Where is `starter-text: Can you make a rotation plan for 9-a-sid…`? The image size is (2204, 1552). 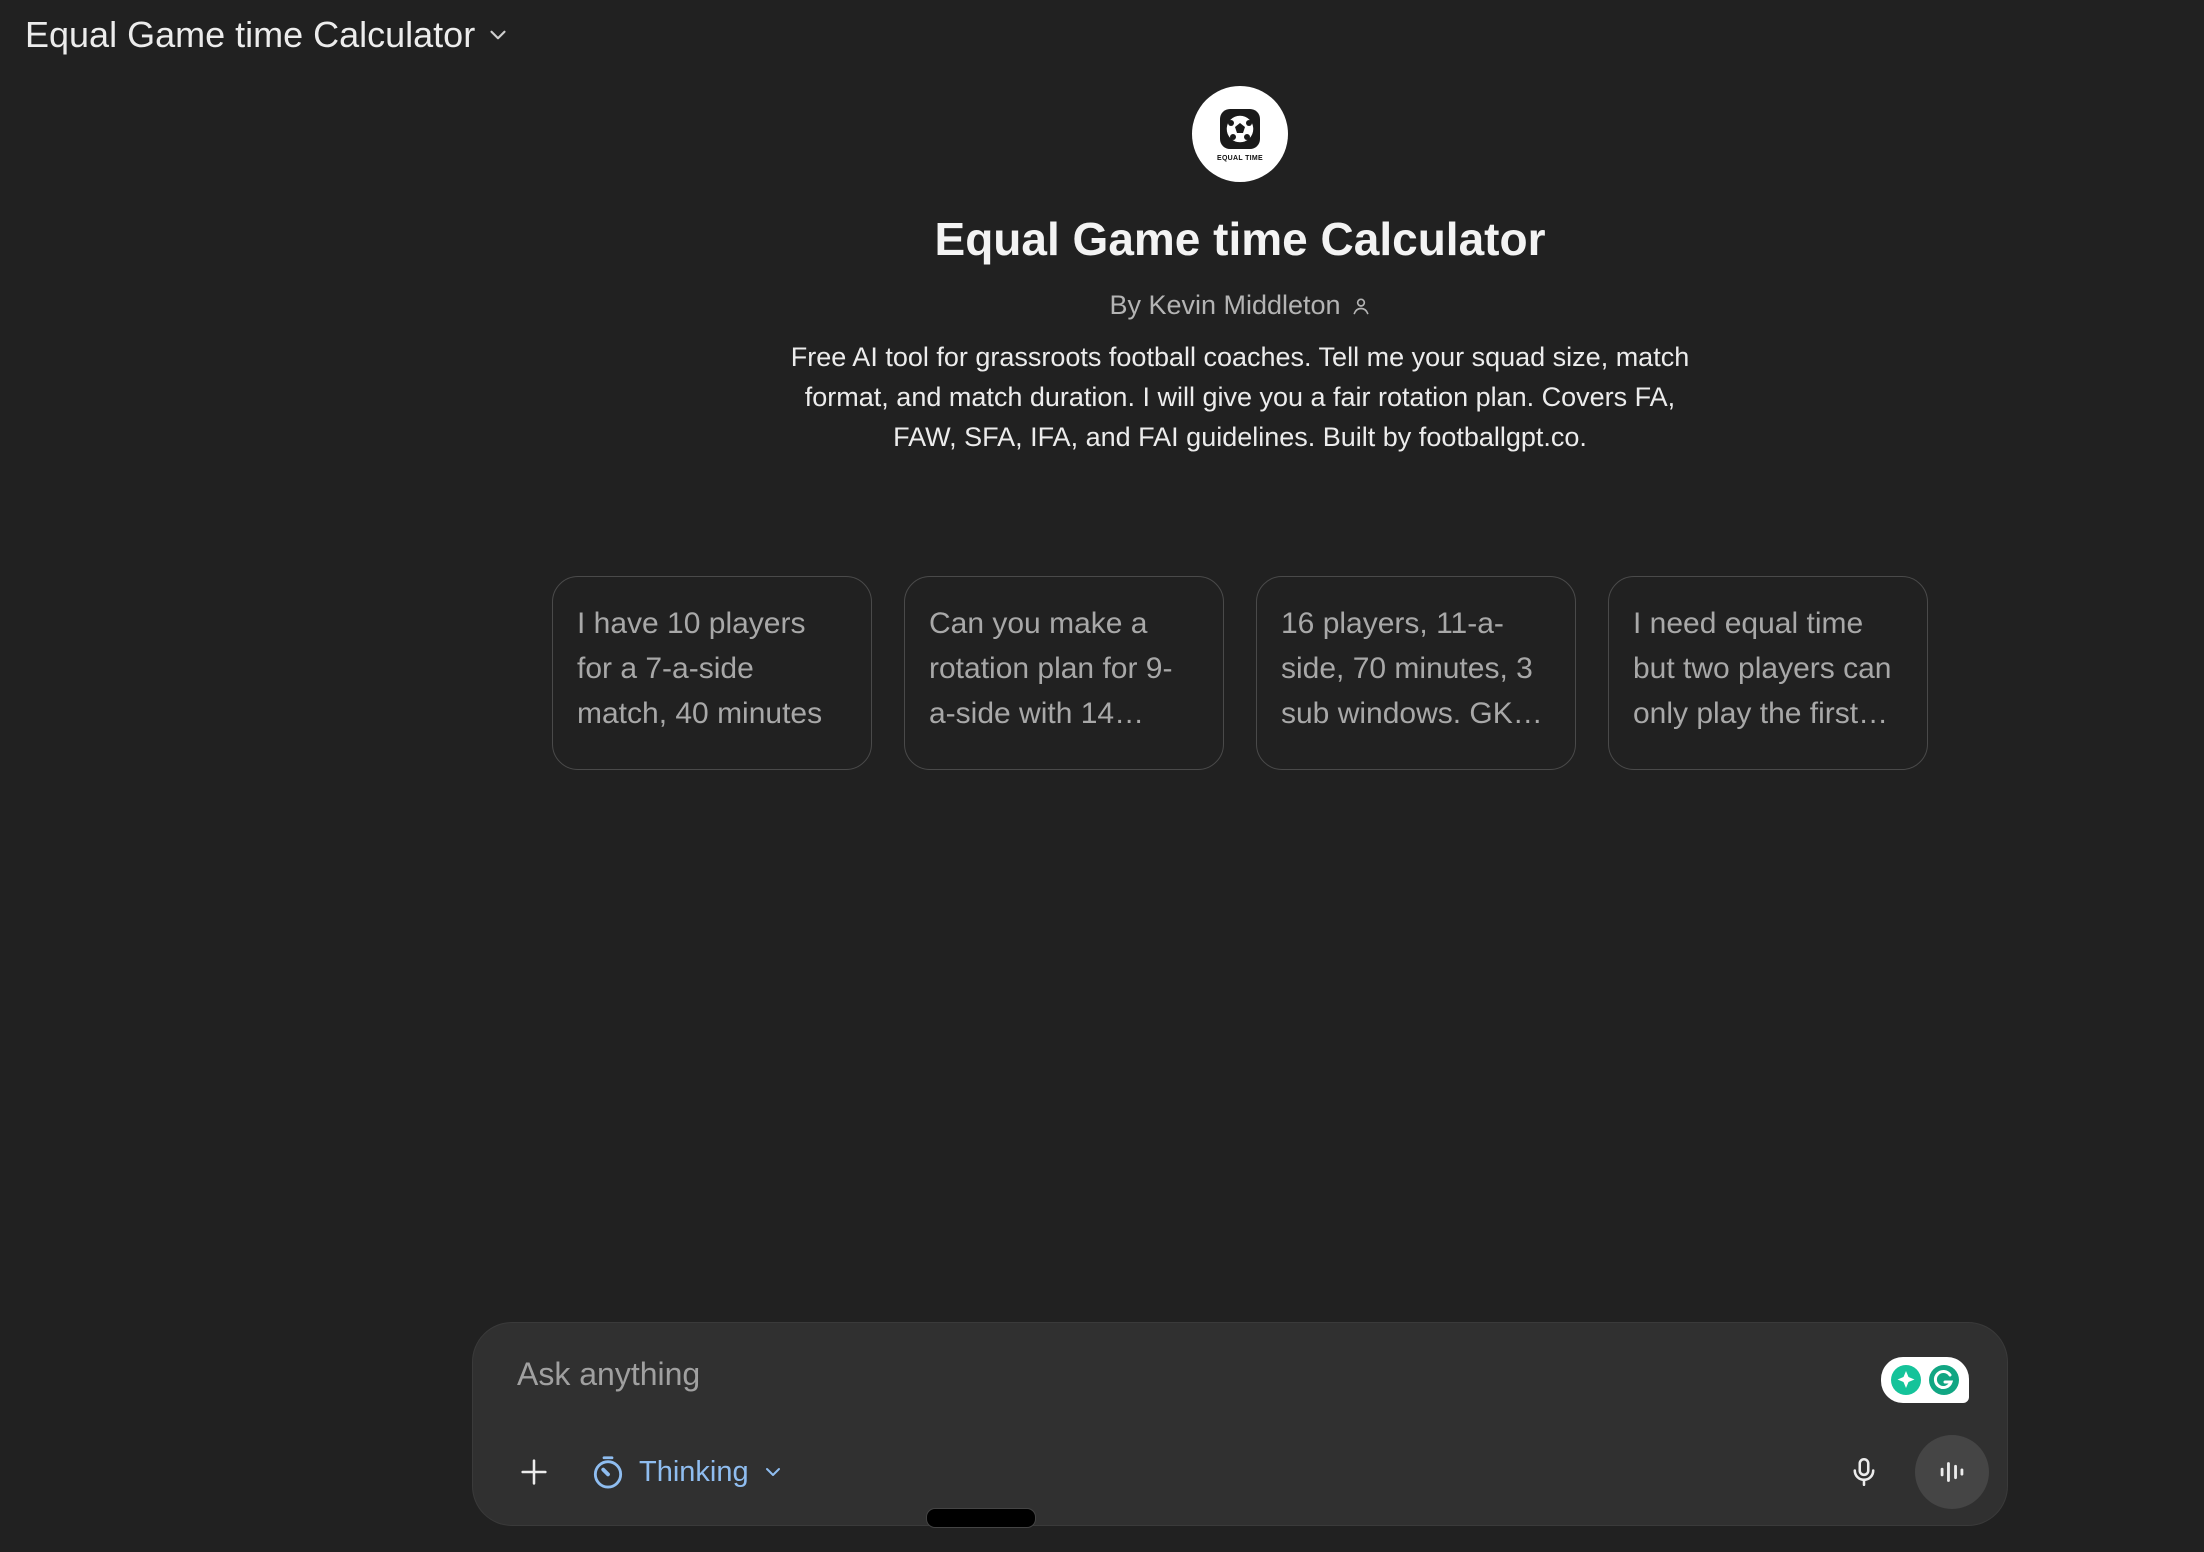
starter-text: Can you make a rotation plan for 9-a-sid… is located at coordinates (1051, 668).